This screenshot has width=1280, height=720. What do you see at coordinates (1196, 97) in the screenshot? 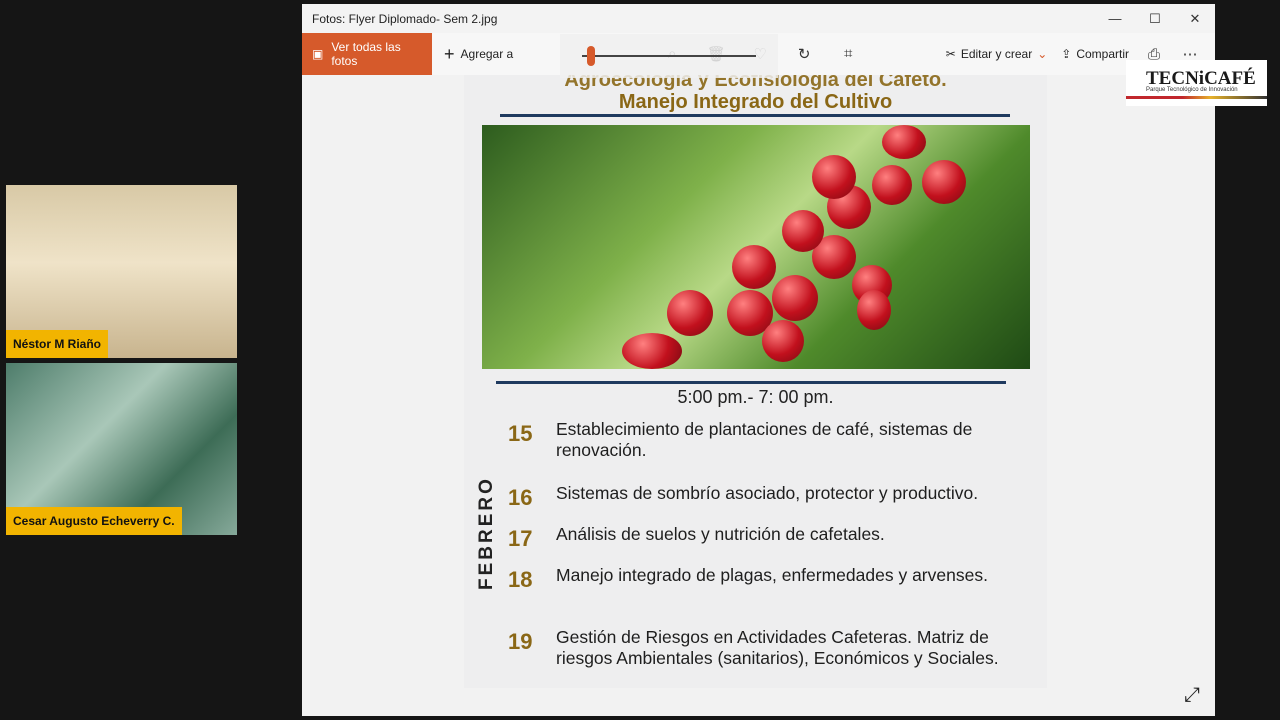
I see `logo-stripe` at bounding box center [1196, 97].